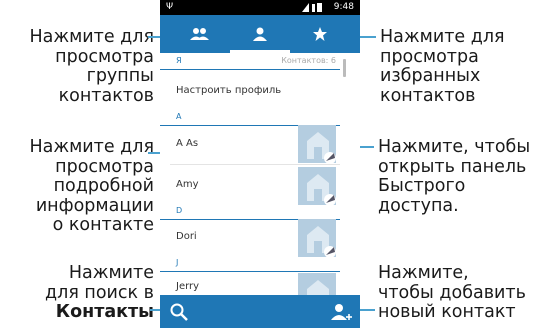  I want to click on callout-add-contact: Нажмите, чтобы добавить новый контакт, so click(452, 293).